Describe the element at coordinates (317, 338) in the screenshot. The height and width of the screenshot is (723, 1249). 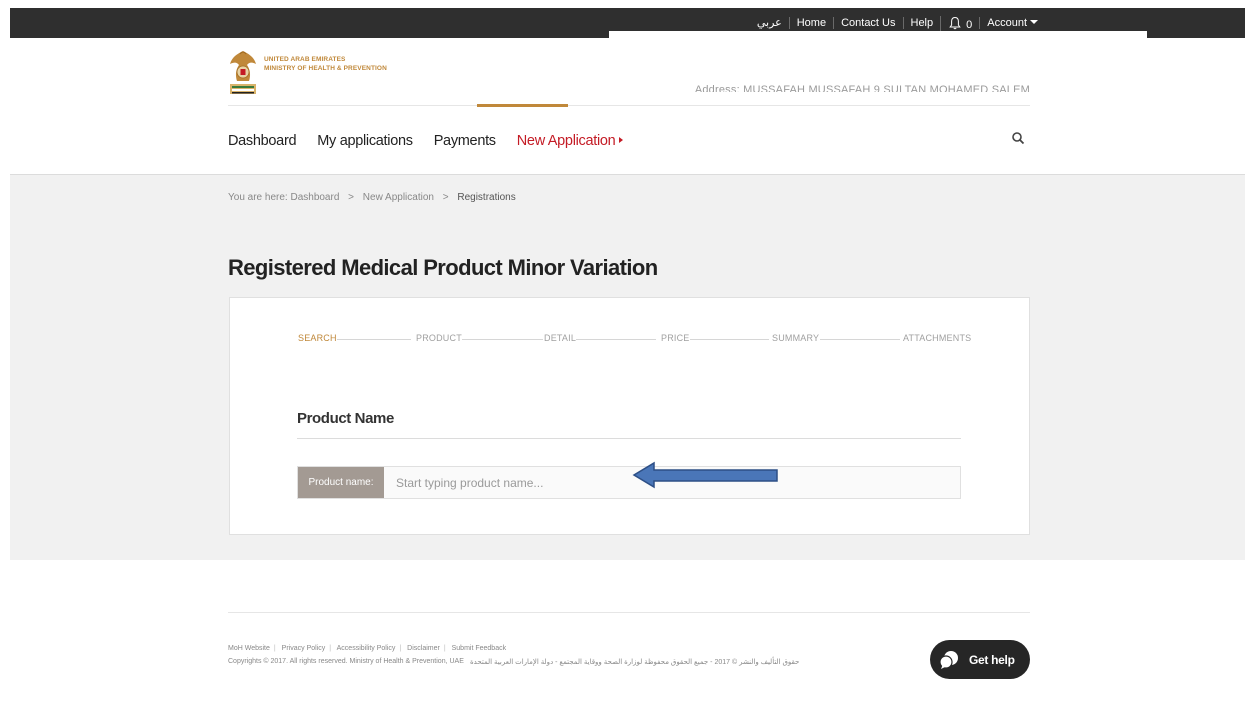
I see `step-search: SEARCH` at that location.